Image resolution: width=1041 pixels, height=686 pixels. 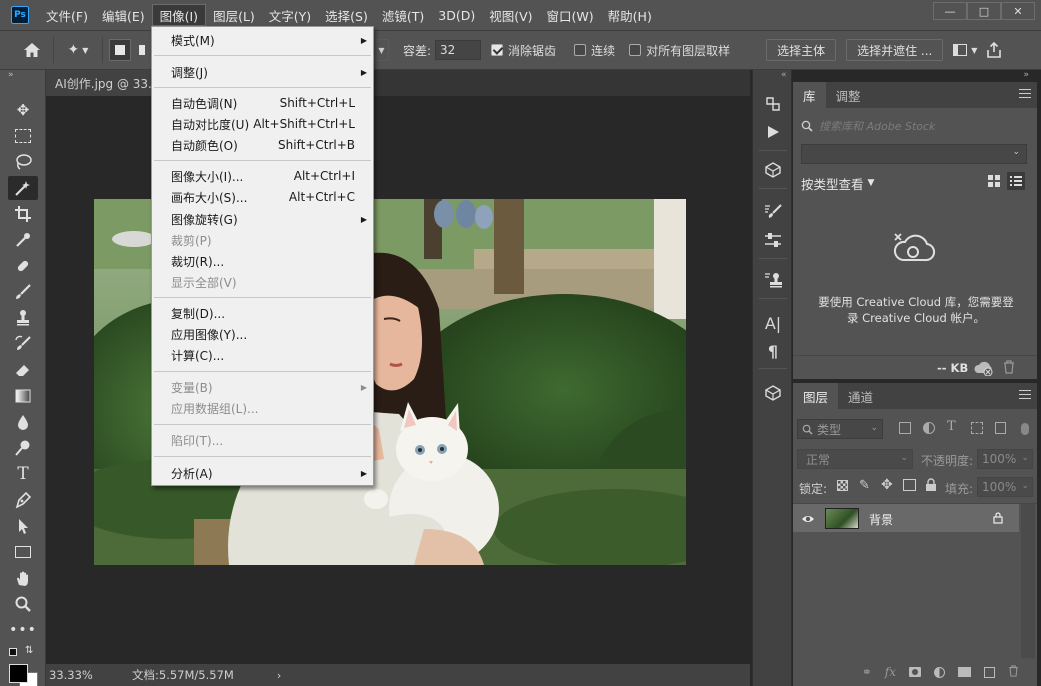 What do you see at coordinates (23, 604) in the screenshot?
I see `zoom-tool-icon` at bounding box center [23, 604].